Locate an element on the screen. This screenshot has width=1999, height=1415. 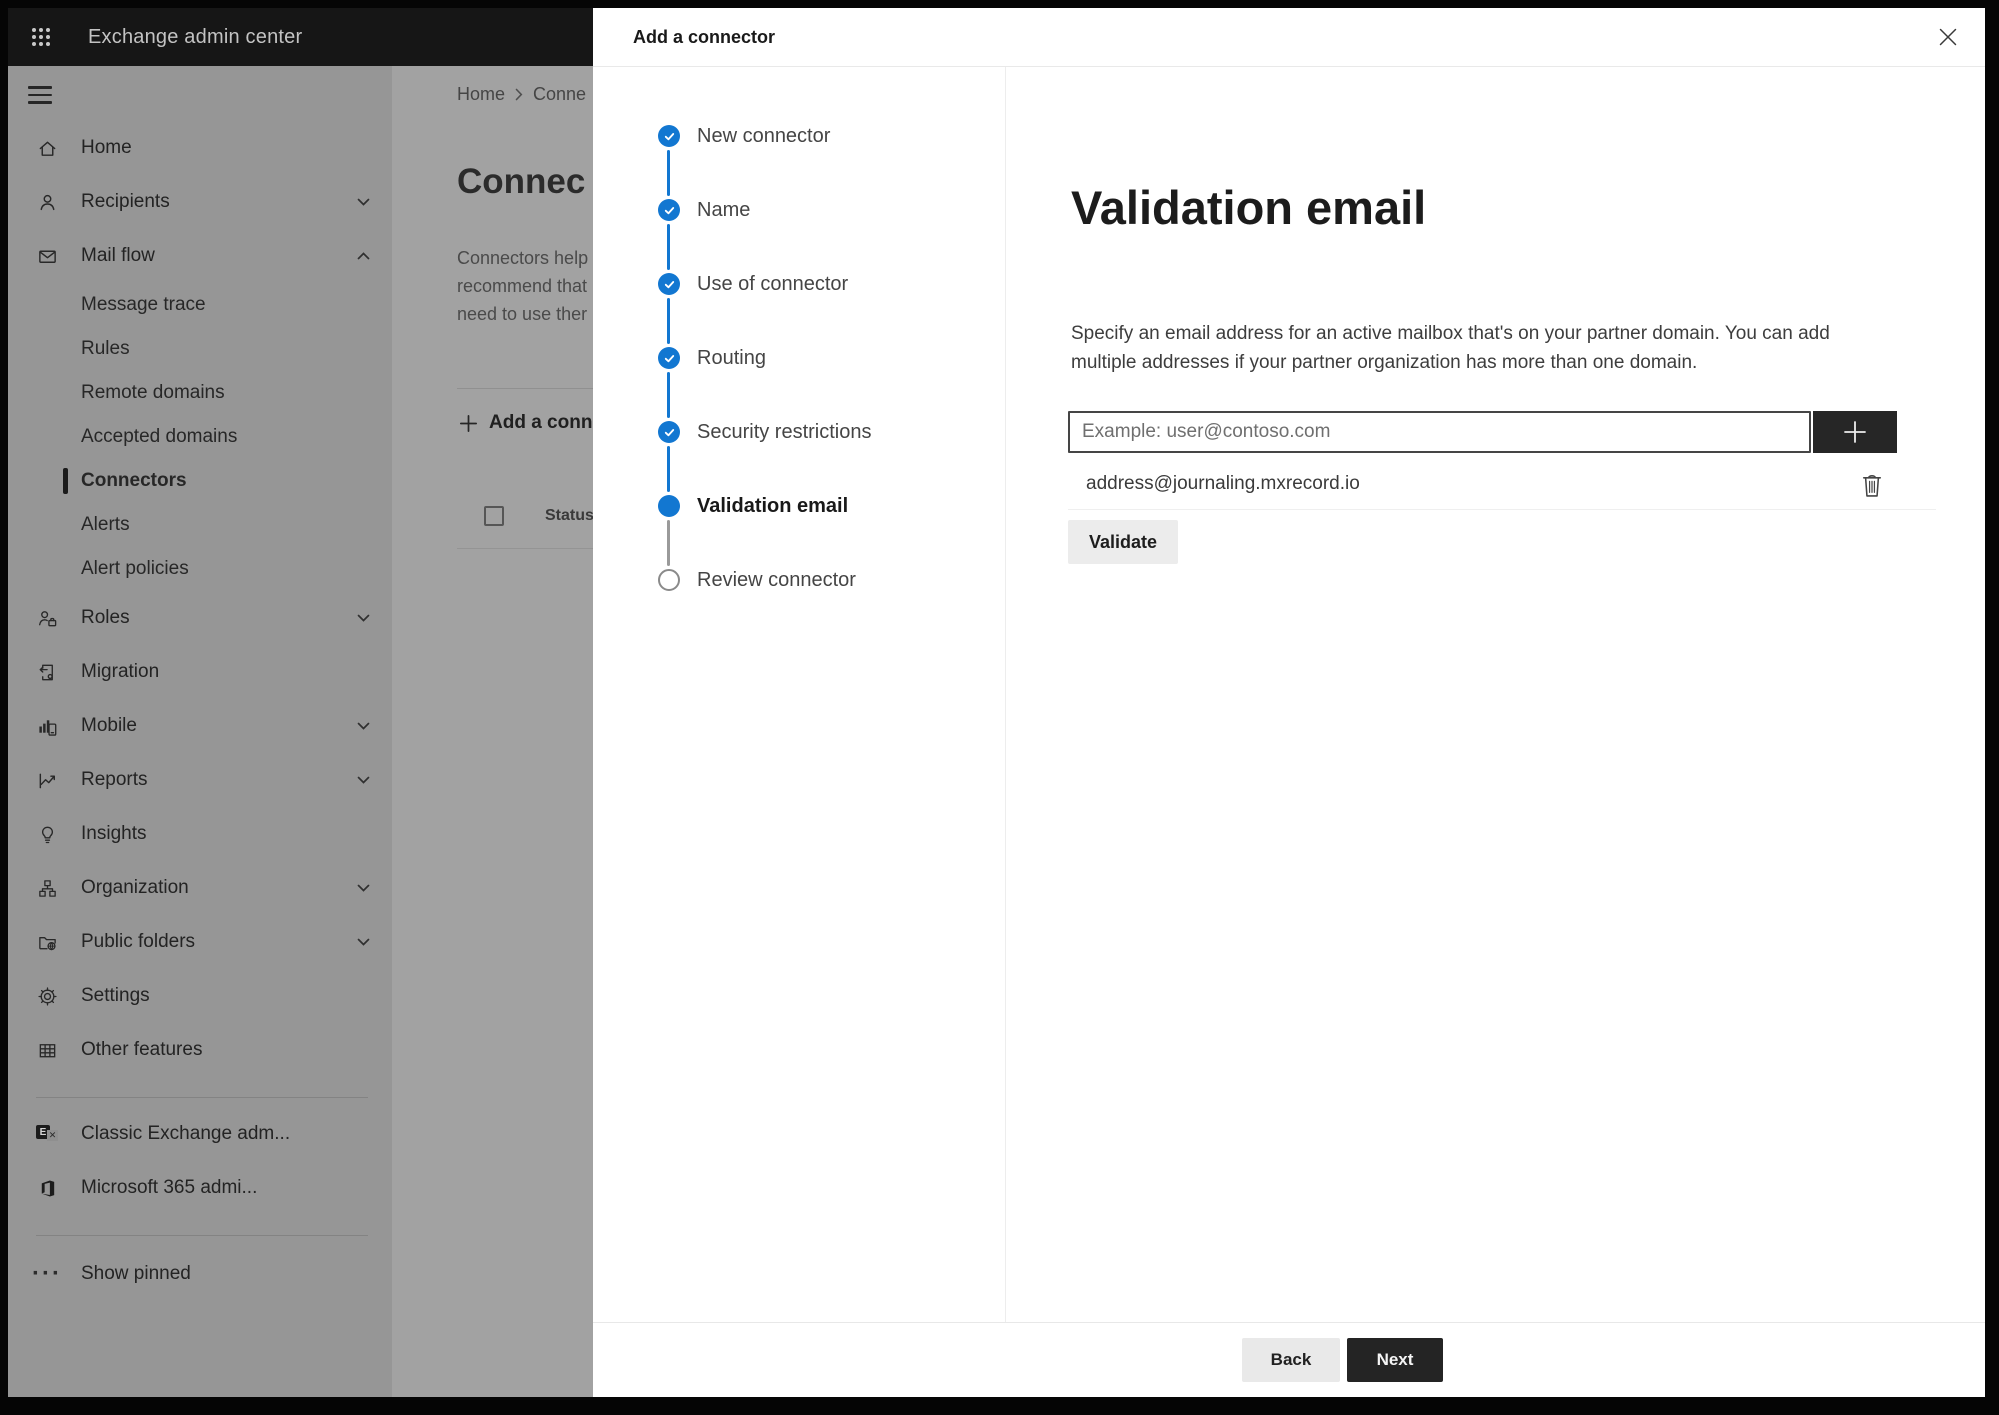
sidebar-item-alert-policies: Alert policies is located at coordinates (200, 569).